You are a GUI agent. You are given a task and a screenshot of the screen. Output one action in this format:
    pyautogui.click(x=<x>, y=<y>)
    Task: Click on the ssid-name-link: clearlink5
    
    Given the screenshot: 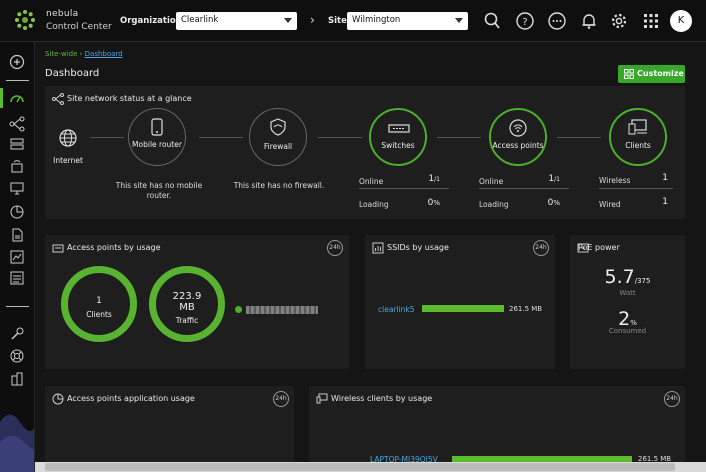 What is the action you would take?
    pyautogui.click(x=396, y=309)
    